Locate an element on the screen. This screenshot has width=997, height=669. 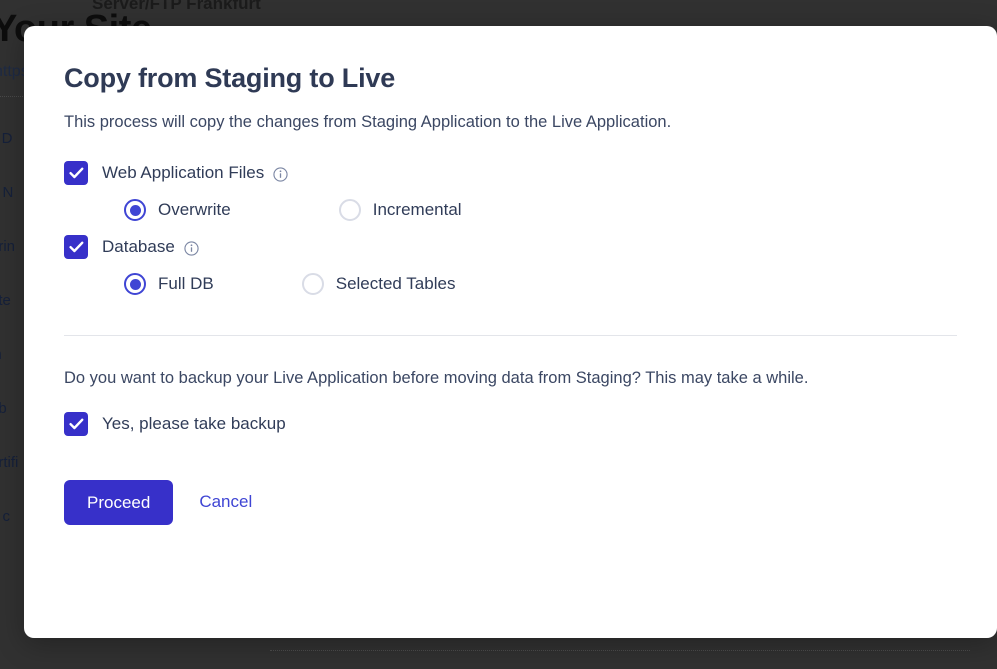
dialog-actions: Proceed Cancel is located at coordinates (510, 502).